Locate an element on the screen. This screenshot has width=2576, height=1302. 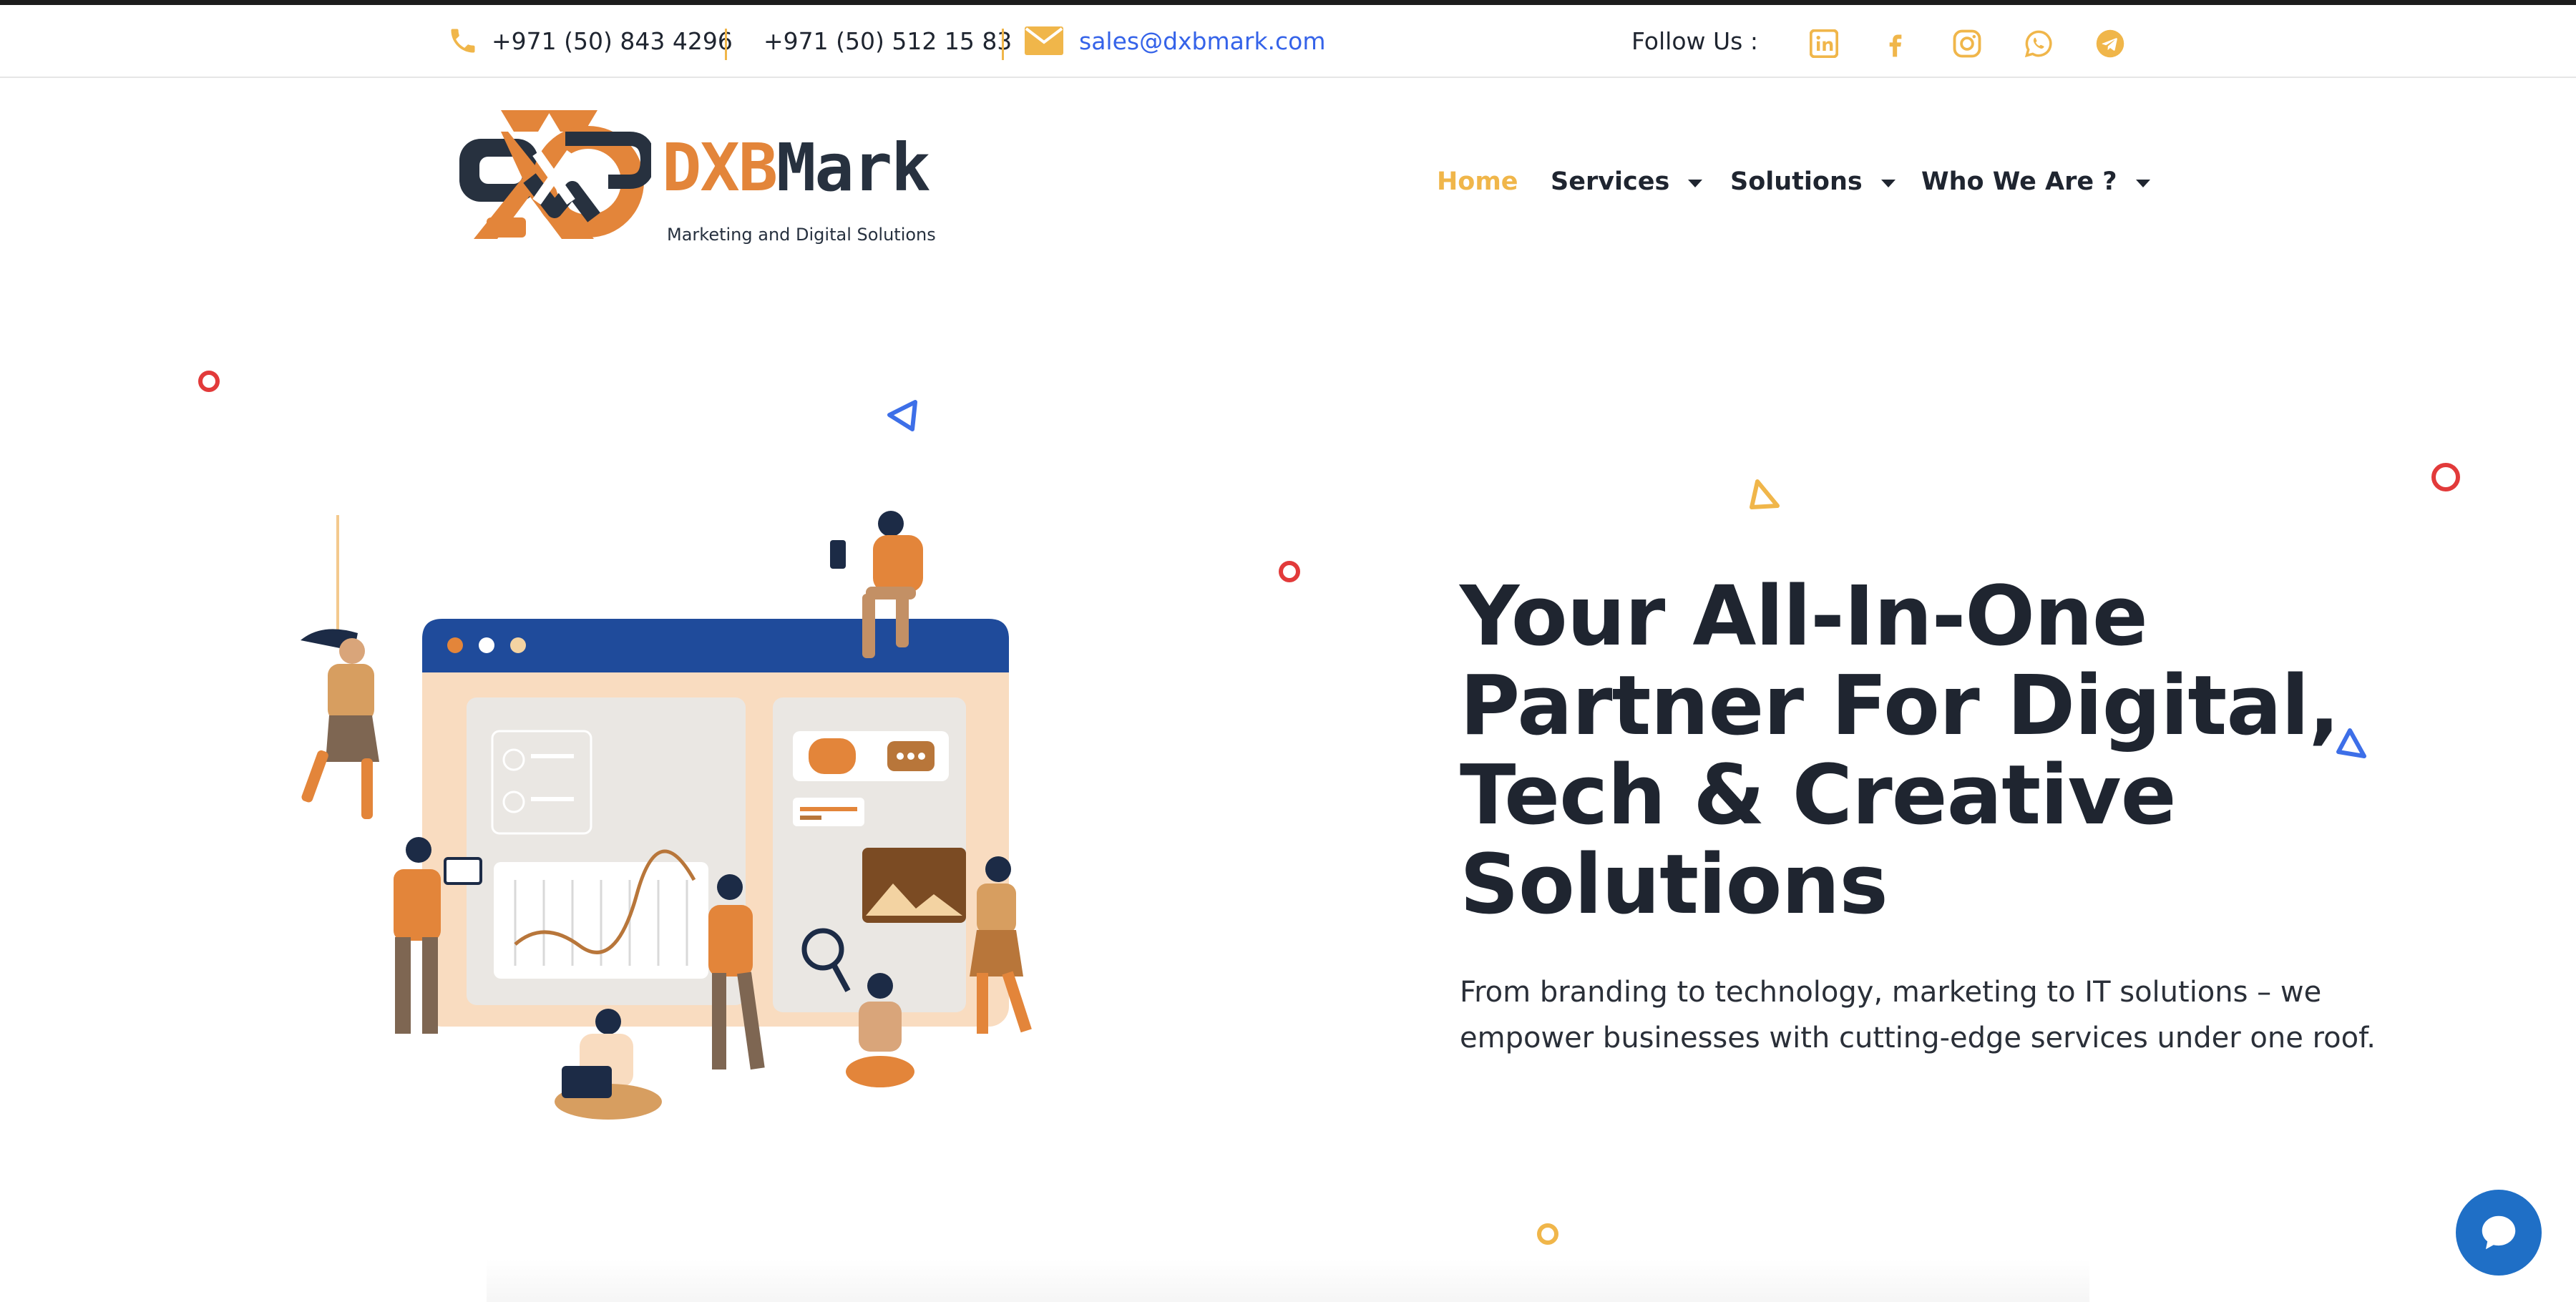
dxbmark-logo: DXB Mark Marketing and Digital Solutions is located at coordinates (697, 181).